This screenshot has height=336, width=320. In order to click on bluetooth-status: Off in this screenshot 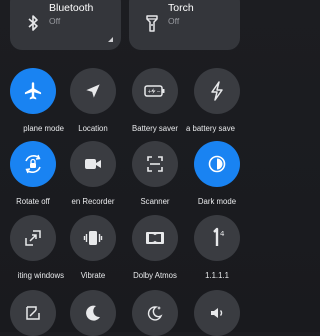, I will do `click(55, 21)`.